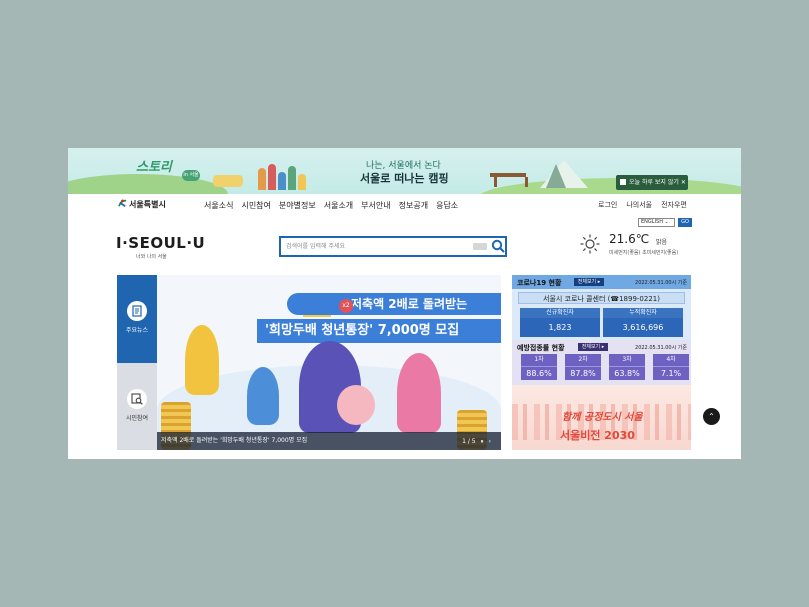 Image resolution: width=809 pixels, height=607 pixels. Describe the element at coordinates (480, 246) in the screenshot. I see `keyboard-icon` at that location.